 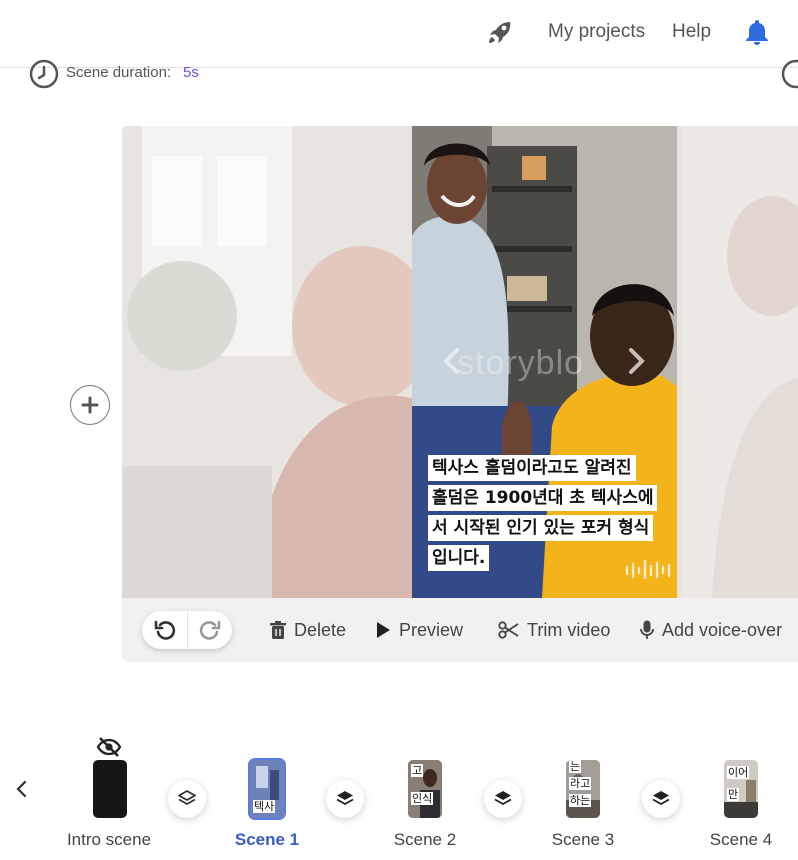 What do you see at coordinates (383, 630) in the screenshot?
I see `play-icon` at bounding box center [383, 630].